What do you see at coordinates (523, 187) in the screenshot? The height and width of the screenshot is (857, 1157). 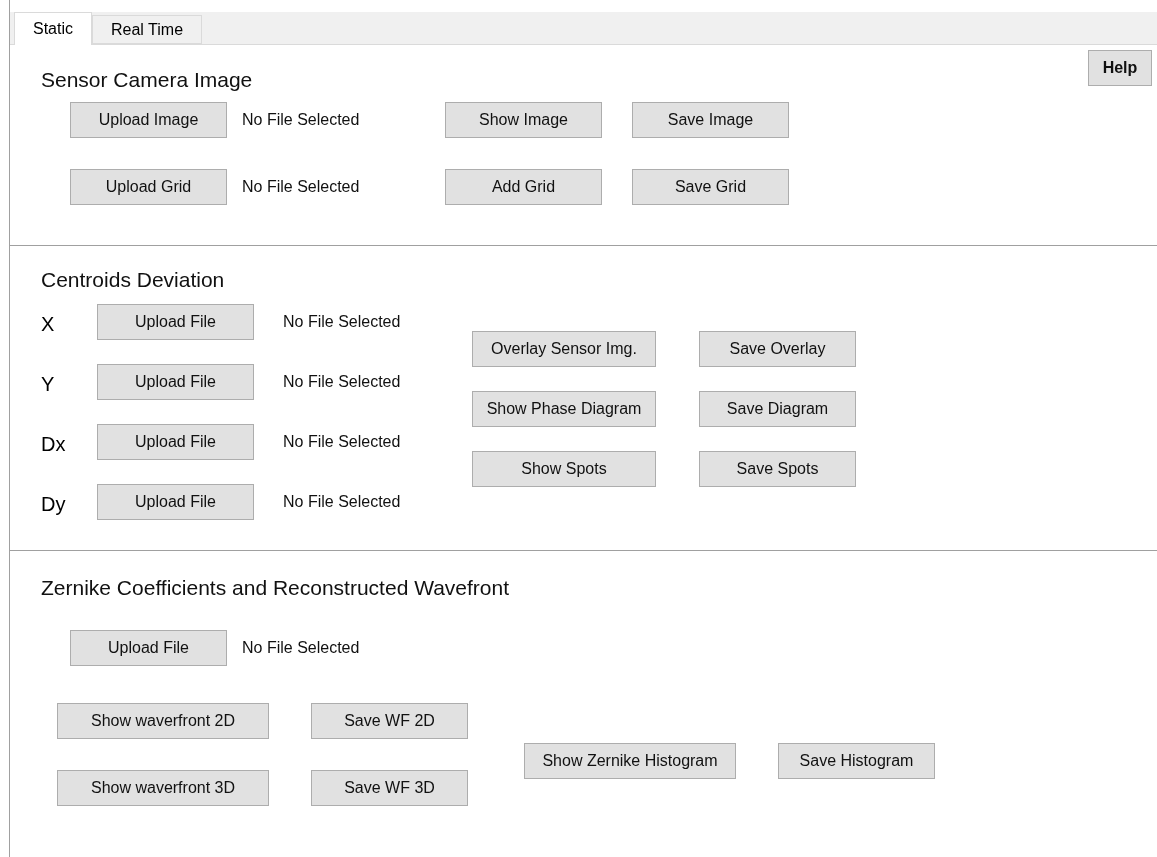 I see `show-button: Add Grid` at bounding box center [523, 187].